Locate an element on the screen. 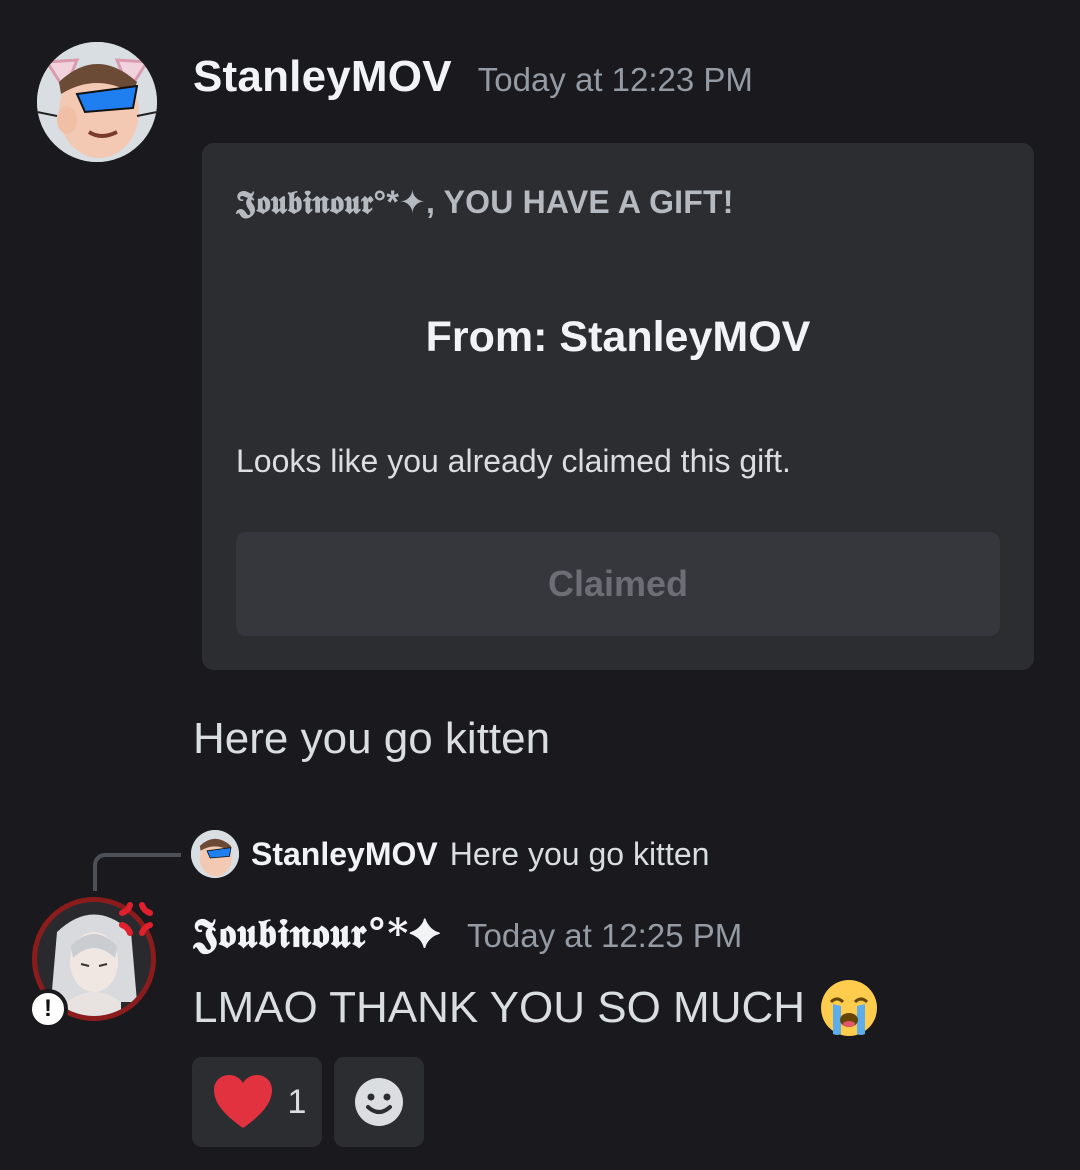 This screenshot has height=1170, width=1080. warning-badge: ! is located at coordinates (48, 1009).